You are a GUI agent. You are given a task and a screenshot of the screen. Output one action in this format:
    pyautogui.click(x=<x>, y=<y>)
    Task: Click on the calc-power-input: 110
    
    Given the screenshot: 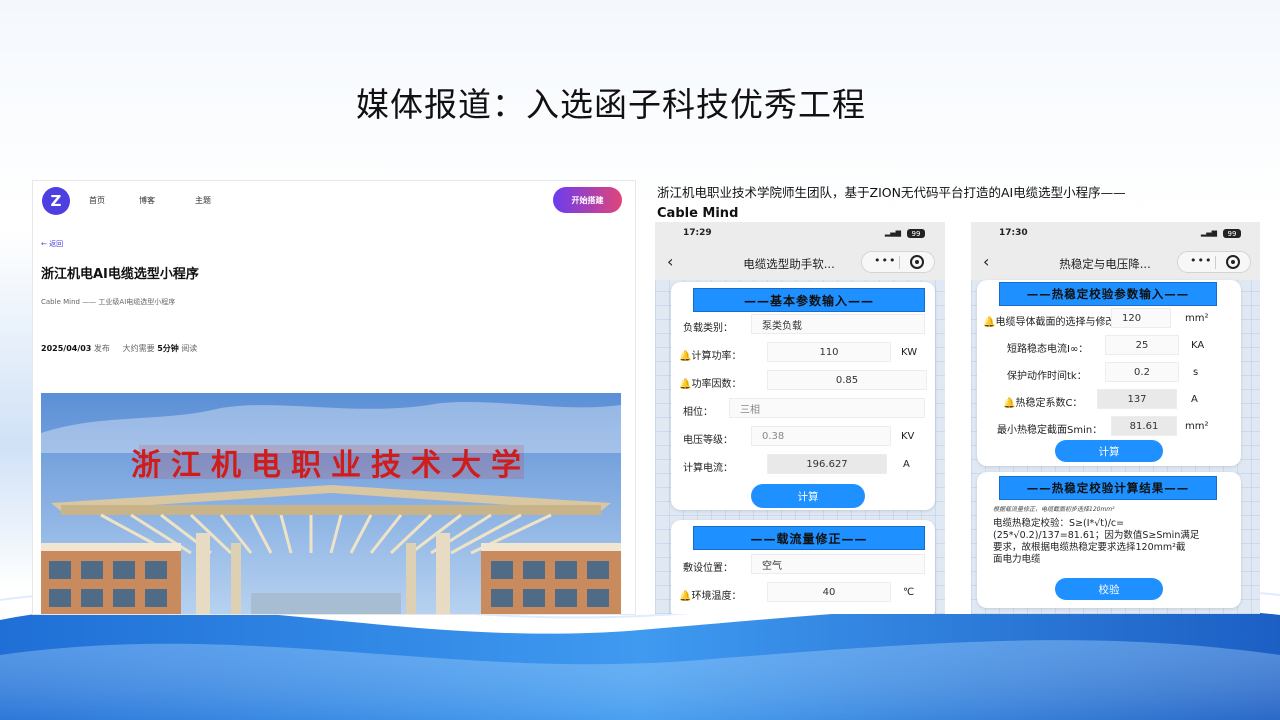 What is the action you would take?
    pyautogui.click(x=829, y=352)
    